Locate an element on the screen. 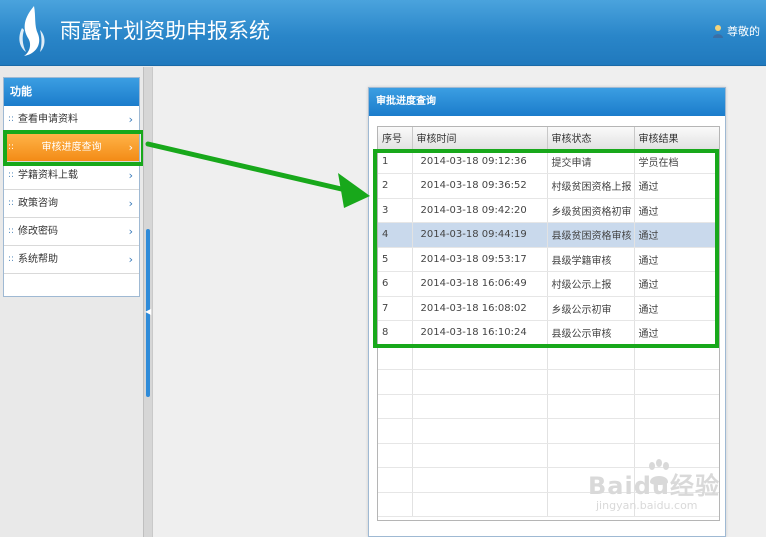 Image resolution: width=766 pixels, height=537 pixels. sidebar-item-change-password: :: 修改密码 › is located at coordinates (71, 232).